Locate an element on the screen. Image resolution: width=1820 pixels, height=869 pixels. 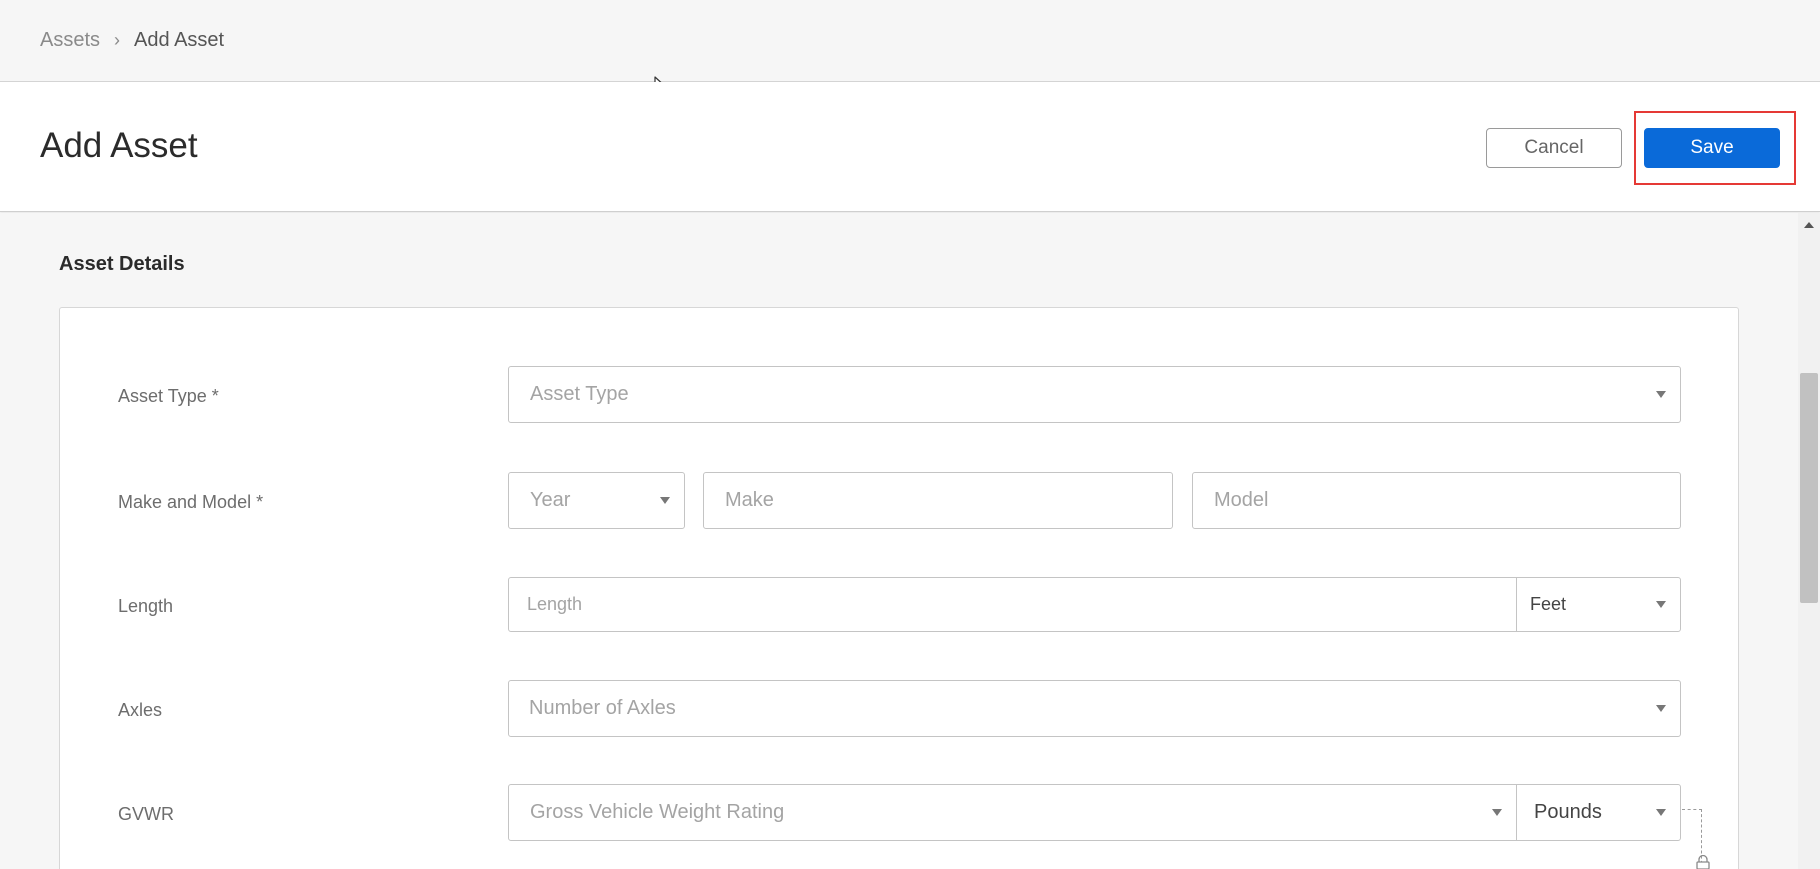
gvwr-divider is located at coordinates (1516, 812).